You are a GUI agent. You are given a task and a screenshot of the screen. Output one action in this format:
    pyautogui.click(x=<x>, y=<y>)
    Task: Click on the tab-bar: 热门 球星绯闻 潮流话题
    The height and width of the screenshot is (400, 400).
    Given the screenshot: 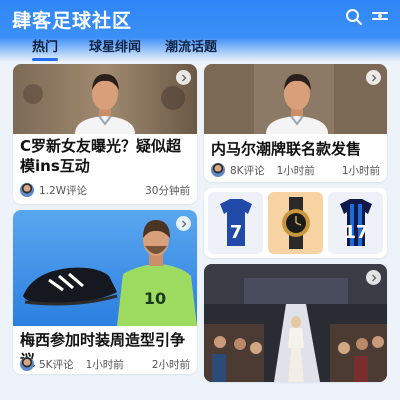 What is the action you would take?
    pyautogui.click(x=200, y=47)
    